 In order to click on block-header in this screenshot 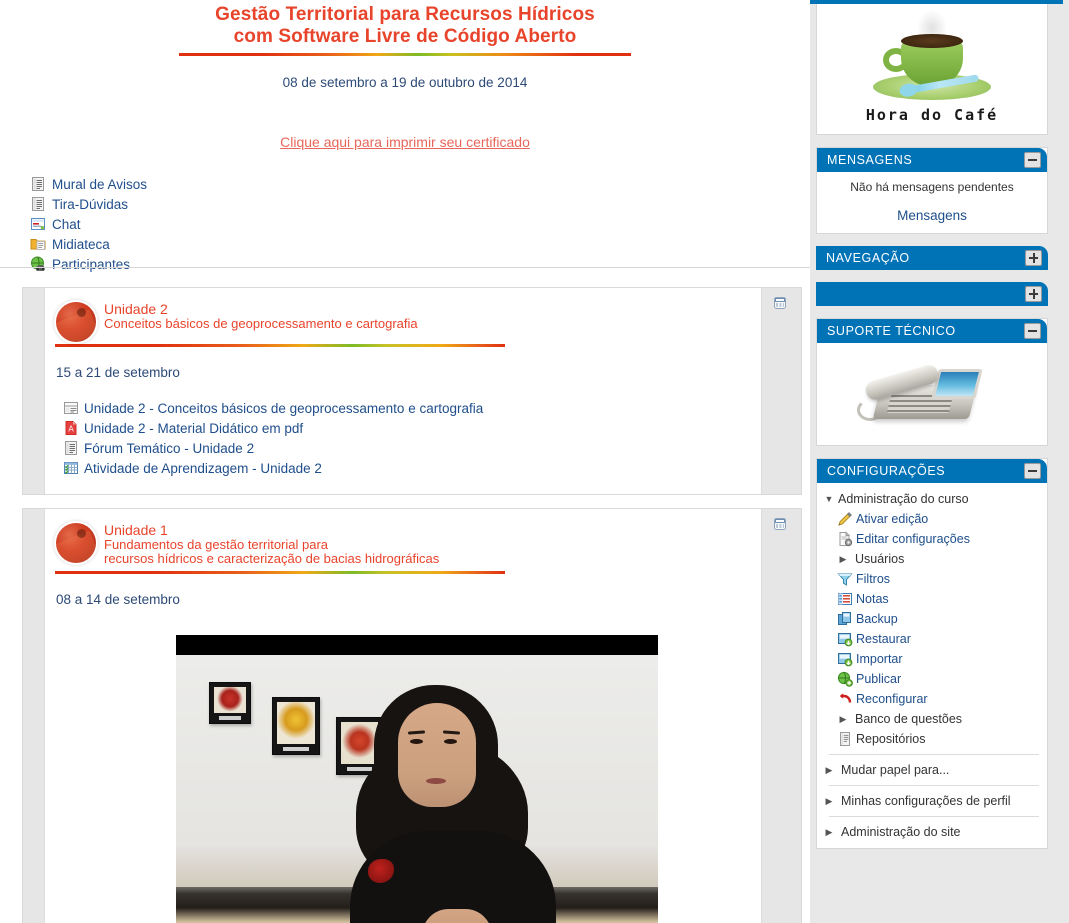, I will do `click(932, 294)`.